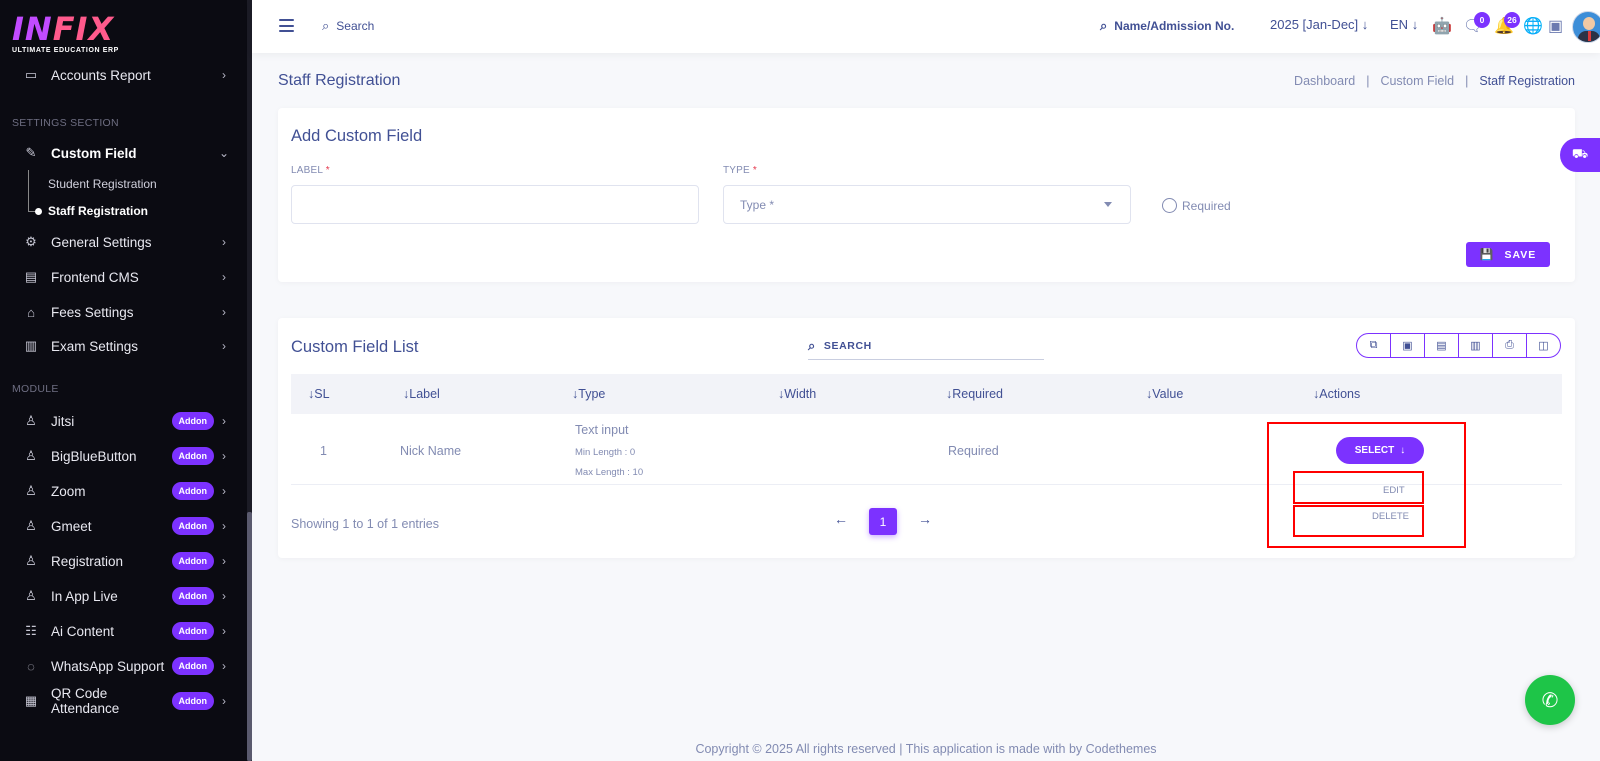 The height and width of the screenshot is (761, 1600). I want to click on sidebar-item-general-settings: ⚙ General Settings ›, so click(120, 242).